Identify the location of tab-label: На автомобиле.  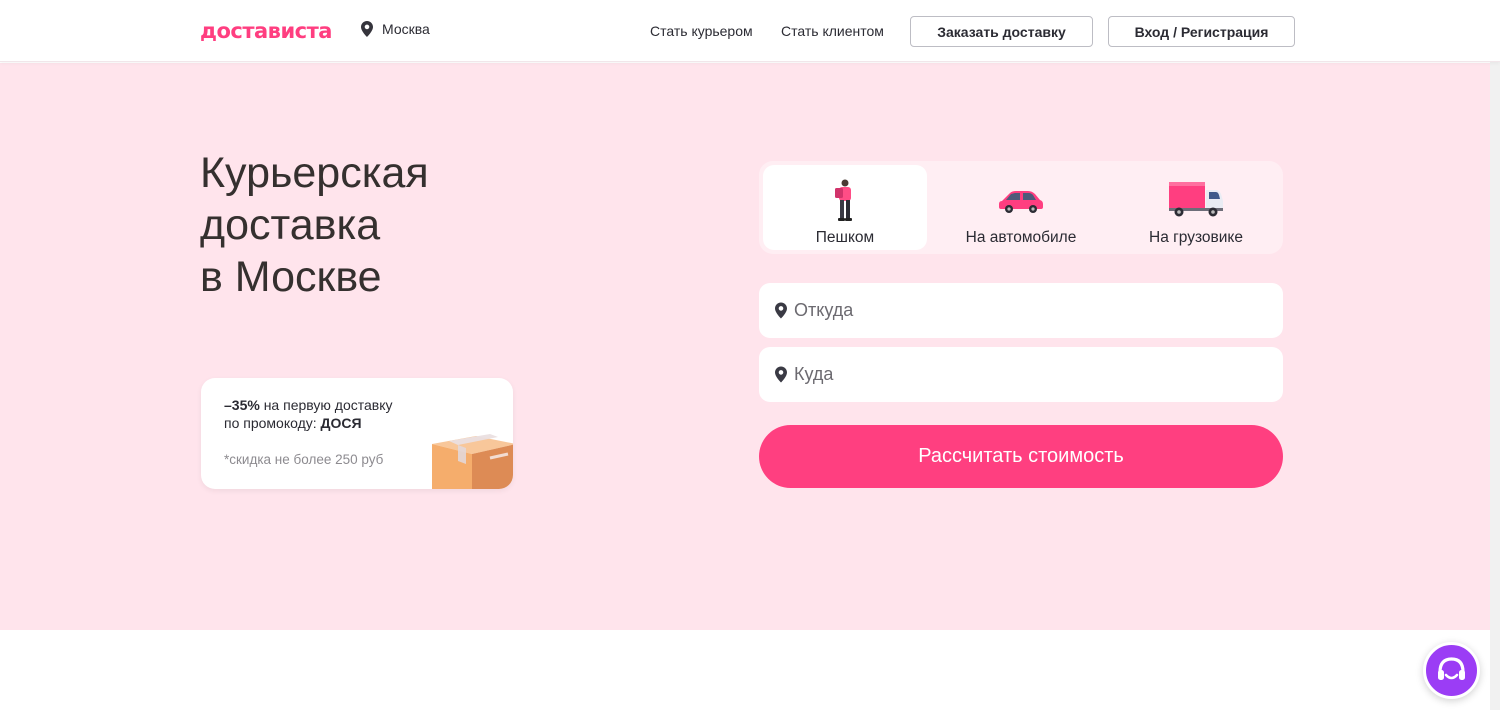
(1021, 237).